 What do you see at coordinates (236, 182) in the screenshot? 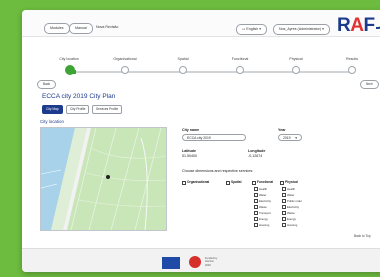
I see `dimension-label: Spatial` at bounding box center [236, 182].